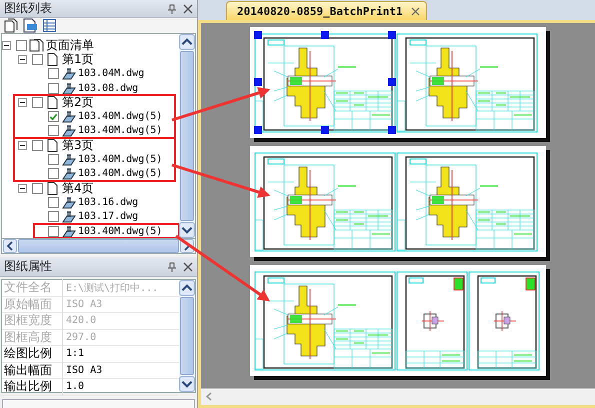 Image resolution: width=595 pixels, height=408 pixels. Describe the element at coordinates (106, 217) in the screenshot. I see `tree-item: 103.17.dwg` at that location.